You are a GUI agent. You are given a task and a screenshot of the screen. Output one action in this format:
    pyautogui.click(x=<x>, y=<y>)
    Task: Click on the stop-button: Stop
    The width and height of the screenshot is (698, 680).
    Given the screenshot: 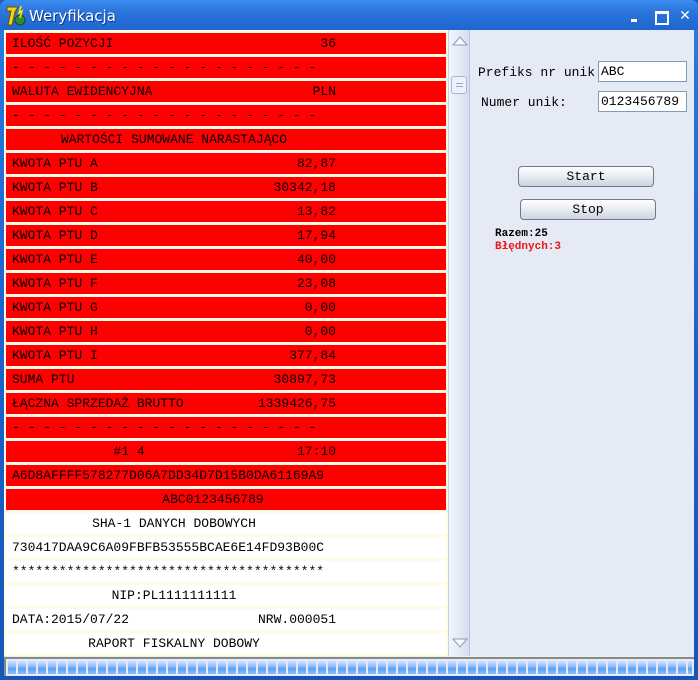 What is the action you would take?
    pyautogui.click(x=588, y=209)
    